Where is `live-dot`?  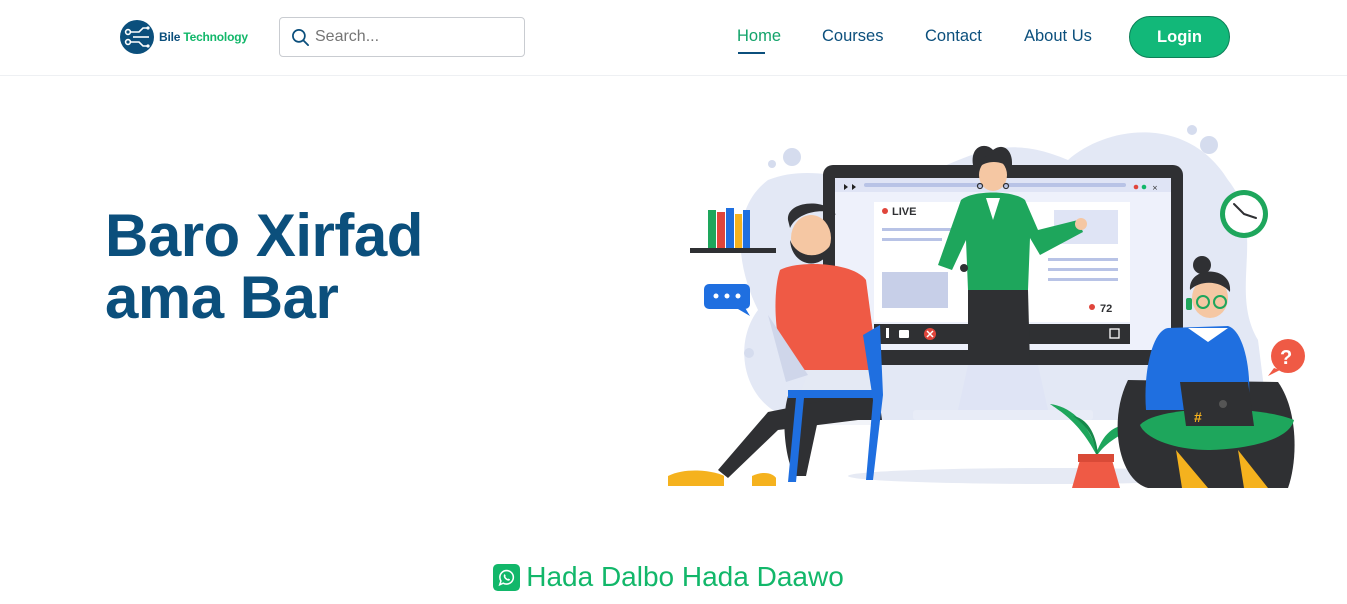 live-dot is located at coordinates (885, 211).